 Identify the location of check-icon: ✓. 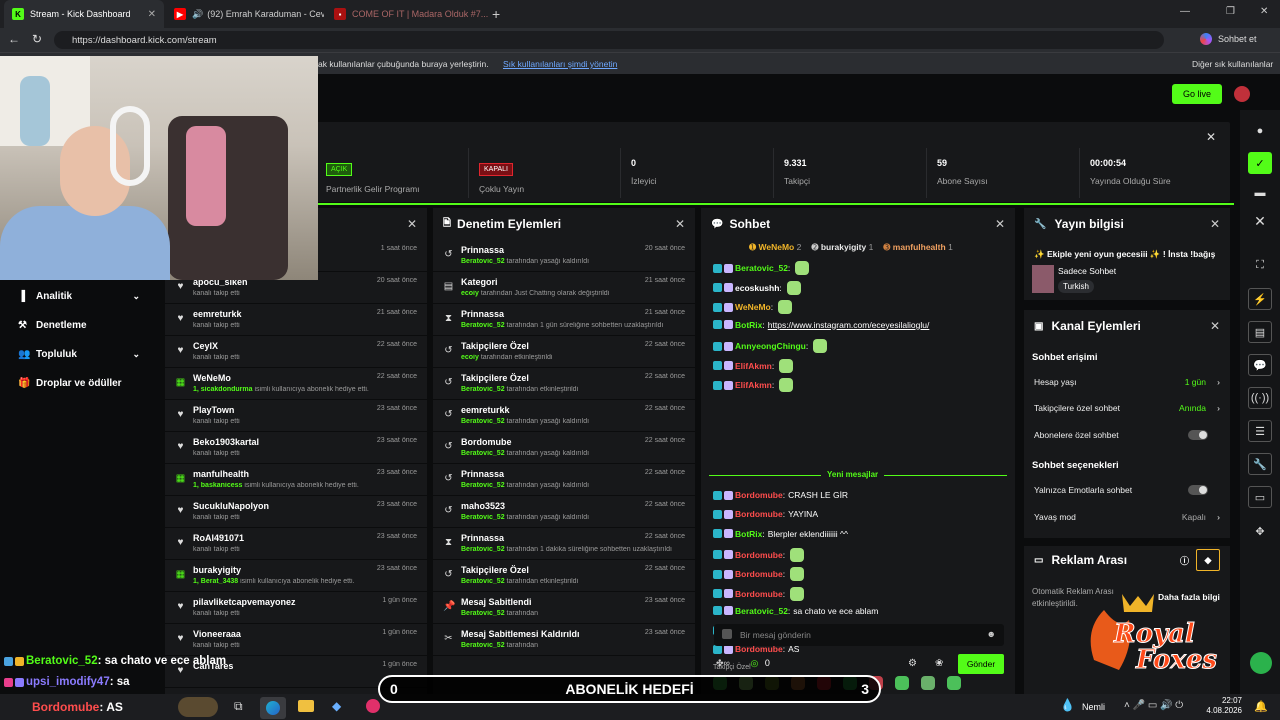
(1260, 163).